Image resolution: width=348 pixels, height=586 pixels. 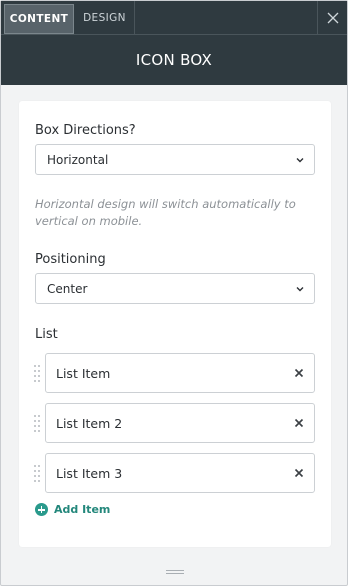 What do you see at coordinates (39, 19) in the screenshot?
I see `tab-content: CONTENT` at bounding box center [39, 19].